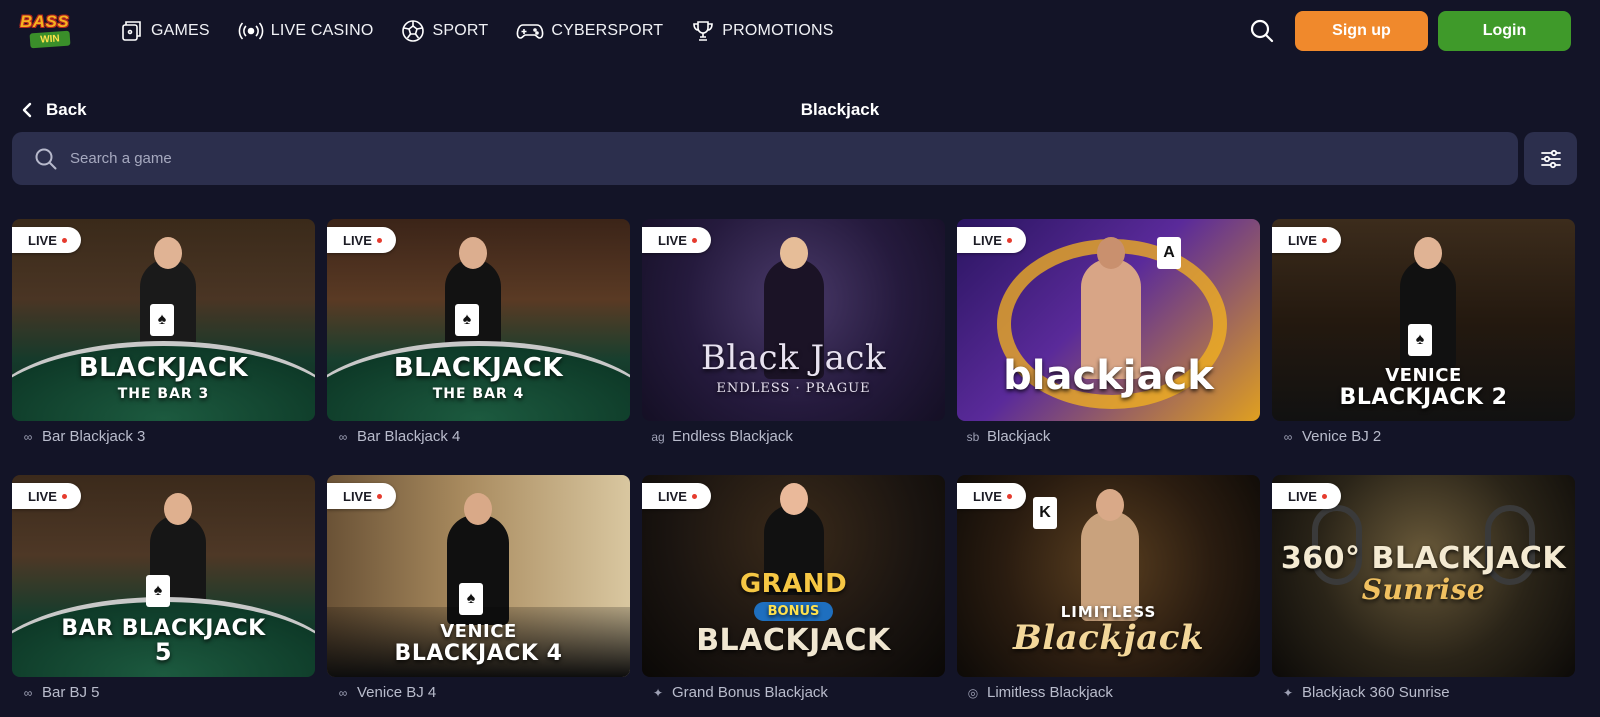  Describe the element at coordinates (460, 30) in the screenshot. I see `nav-sport-label: SPORT` at that location.